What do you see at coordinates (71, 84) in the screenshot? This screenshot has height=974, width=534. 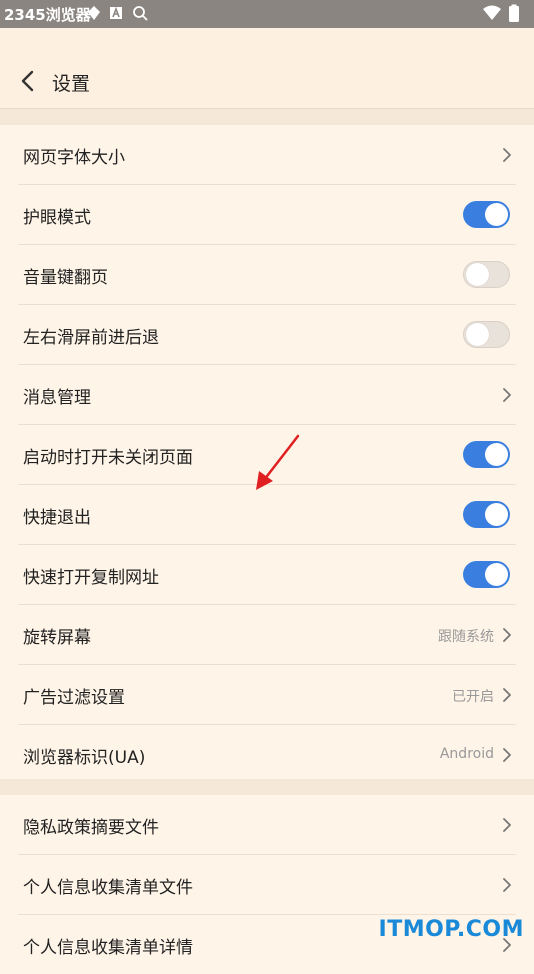 I see `page-title: 设置` at bounding box center [71, 84].